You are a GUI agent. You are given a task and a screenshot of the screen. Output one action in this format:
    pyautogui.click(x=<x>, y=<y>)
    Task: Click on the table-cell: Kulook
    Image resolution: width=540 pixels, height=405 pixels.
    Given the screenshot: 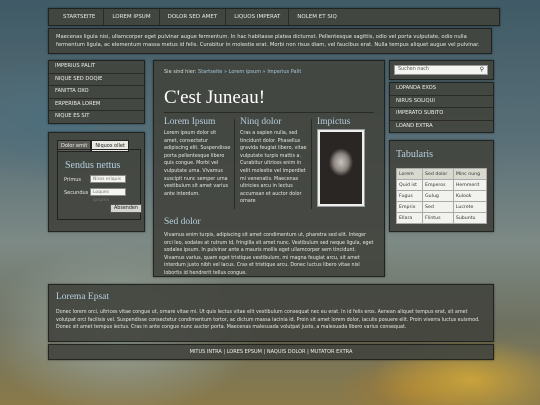 What is the action you would take?
    pyautogui.click(x=470, y=196)
    